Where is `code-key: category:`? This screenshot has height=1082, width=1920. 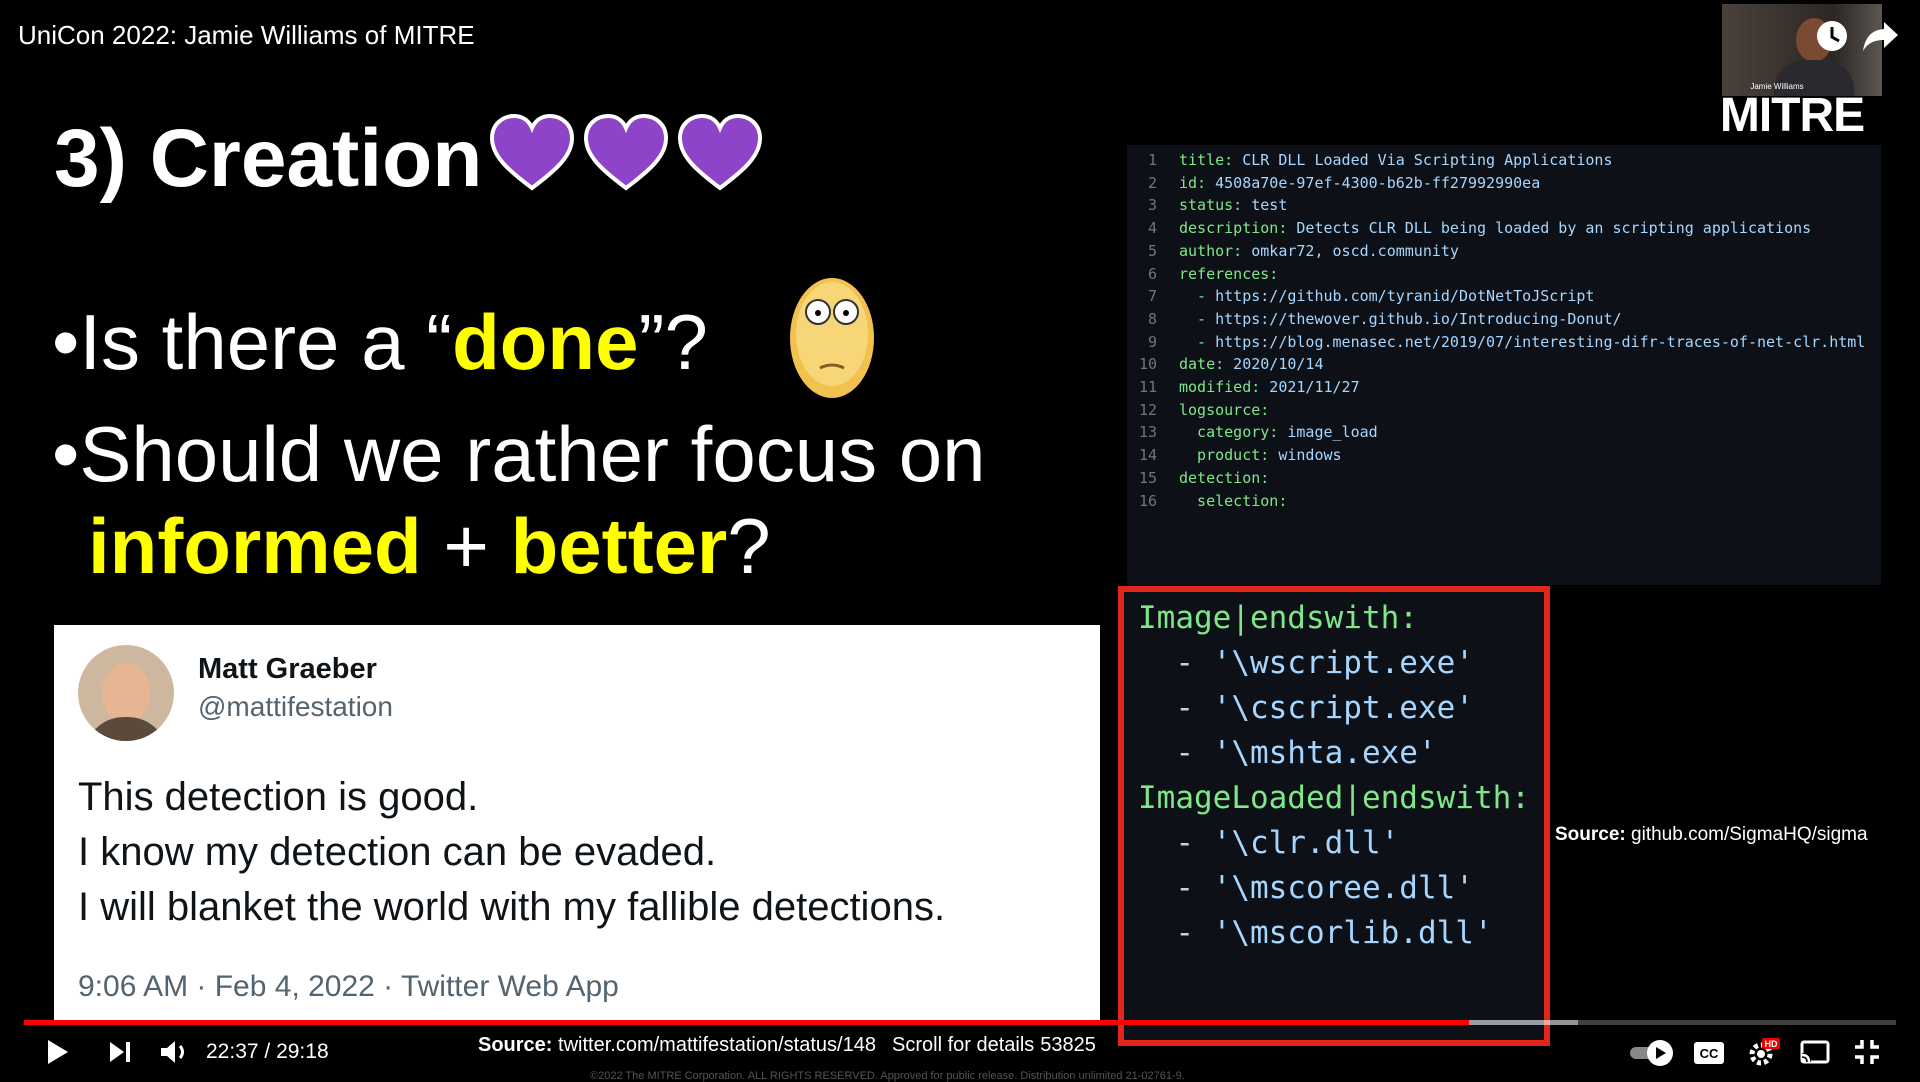
code-key: category: is located at coordinates (1229, 432).